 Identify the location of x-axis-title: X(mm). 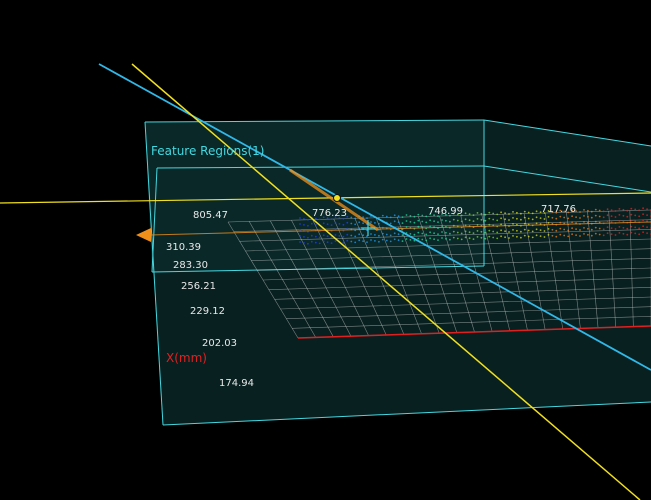
(186, 358).